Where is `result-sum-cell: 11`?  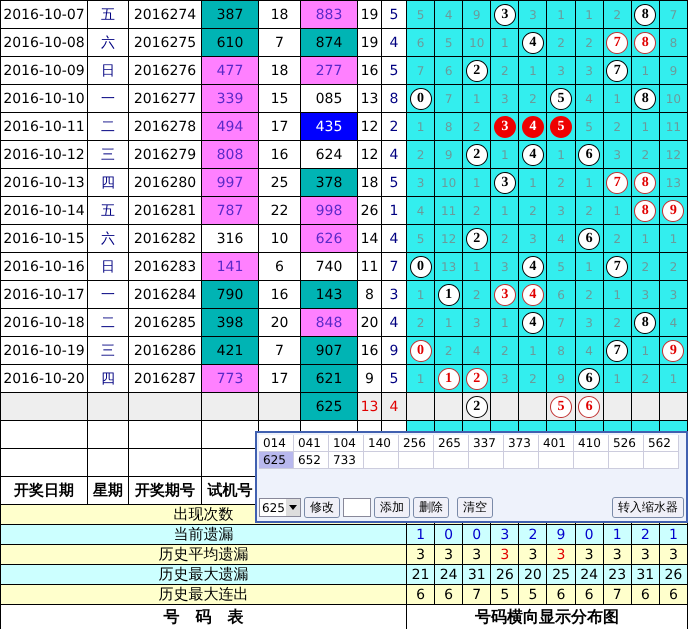 result-sum-cell: 11 is located at coordinates (370, 266).